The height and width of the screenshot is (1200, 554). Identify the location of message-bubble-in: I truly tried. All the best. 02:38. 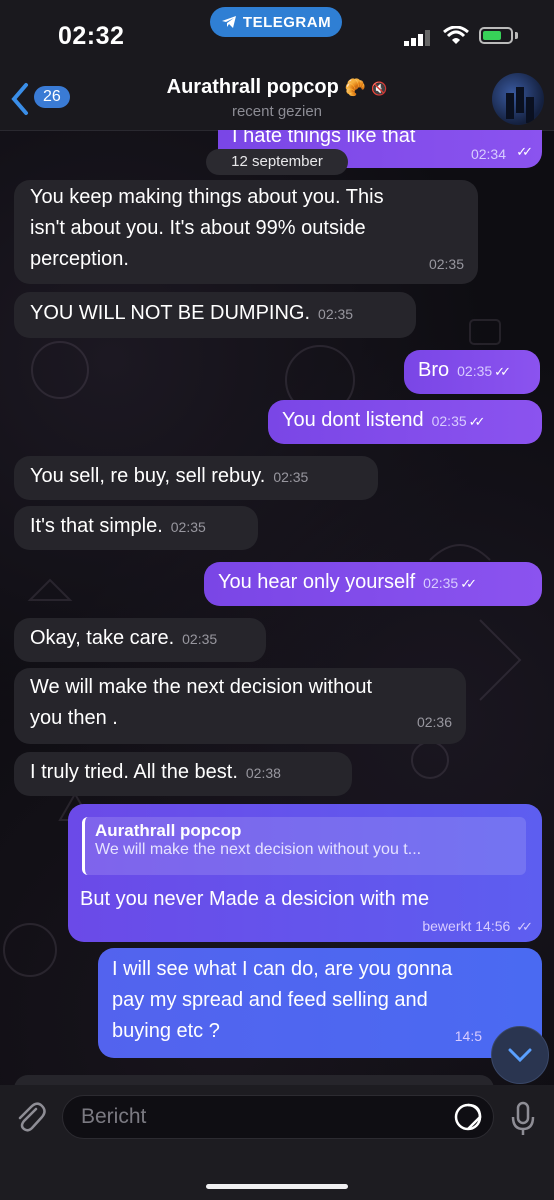
(183, 774).